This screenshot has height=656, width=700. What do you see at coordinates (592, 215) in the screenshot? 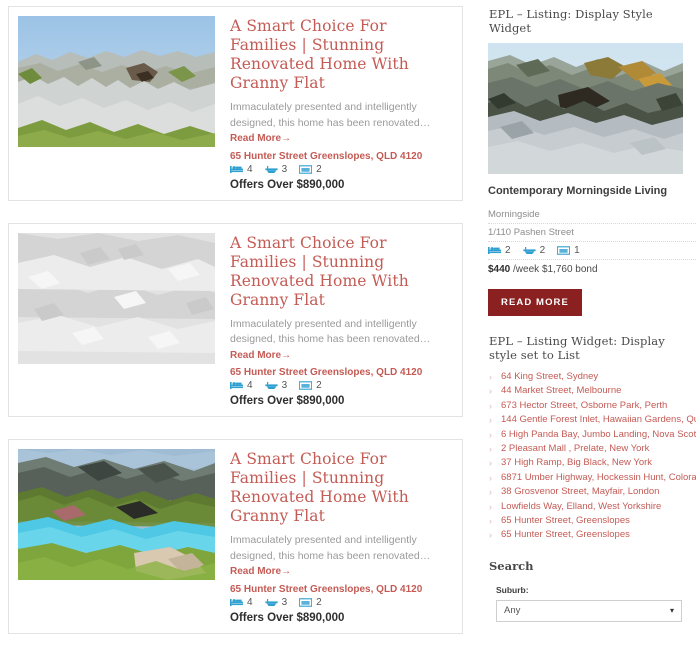
I see `sidebar-listing-suburb: Morningside` at bounding box center [592, 215].